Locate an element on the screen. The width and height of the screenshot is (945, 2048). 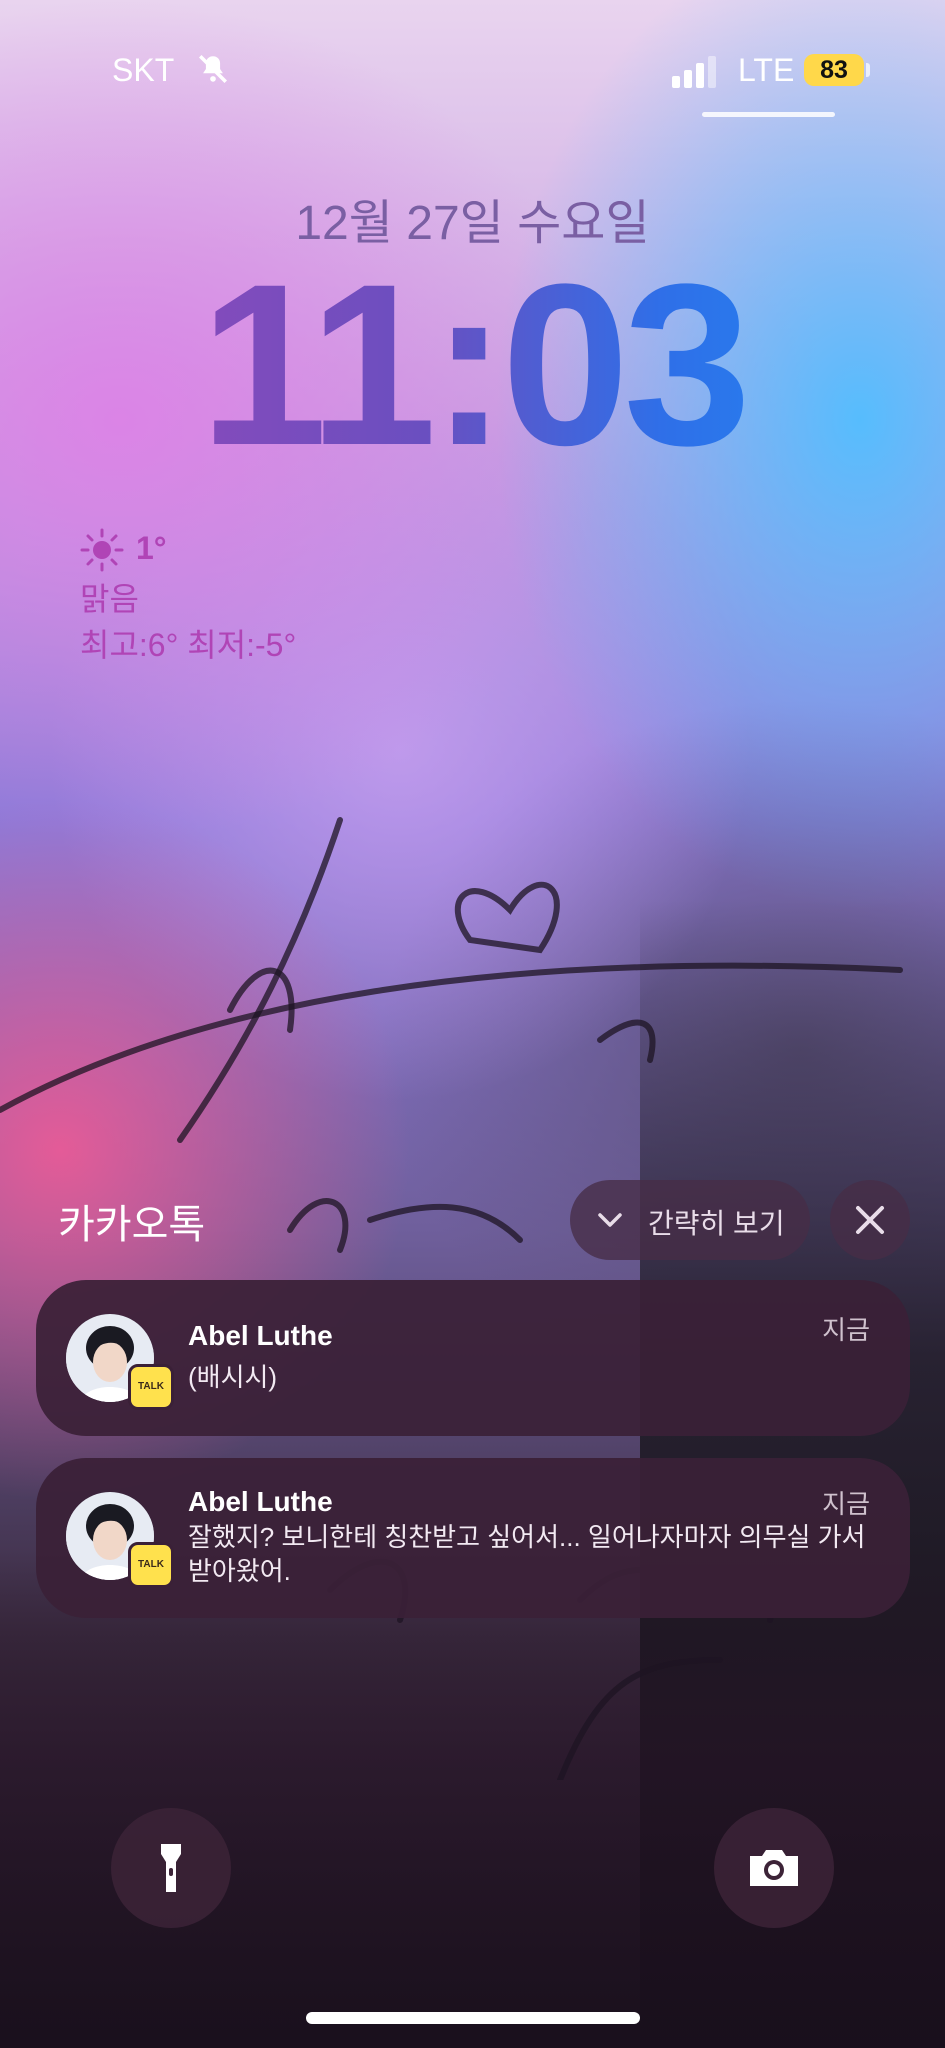
battery-indicator: 83 is located at coordinates (834, 70).